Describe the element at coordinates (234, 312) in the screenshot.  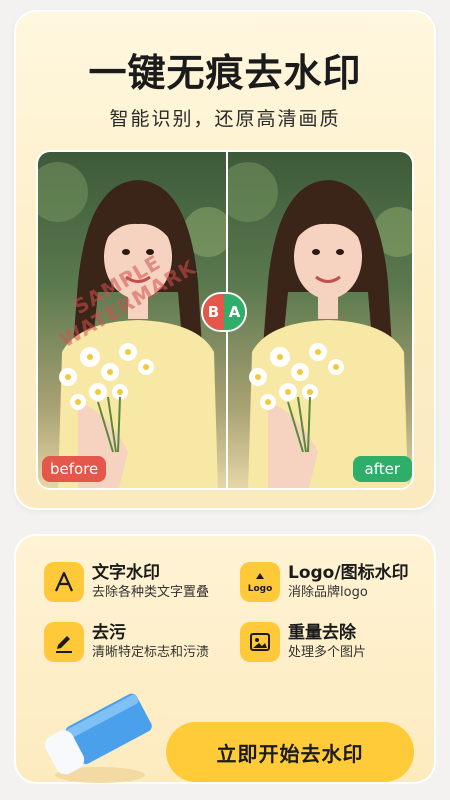
I see `toggle-after: A` at that location.